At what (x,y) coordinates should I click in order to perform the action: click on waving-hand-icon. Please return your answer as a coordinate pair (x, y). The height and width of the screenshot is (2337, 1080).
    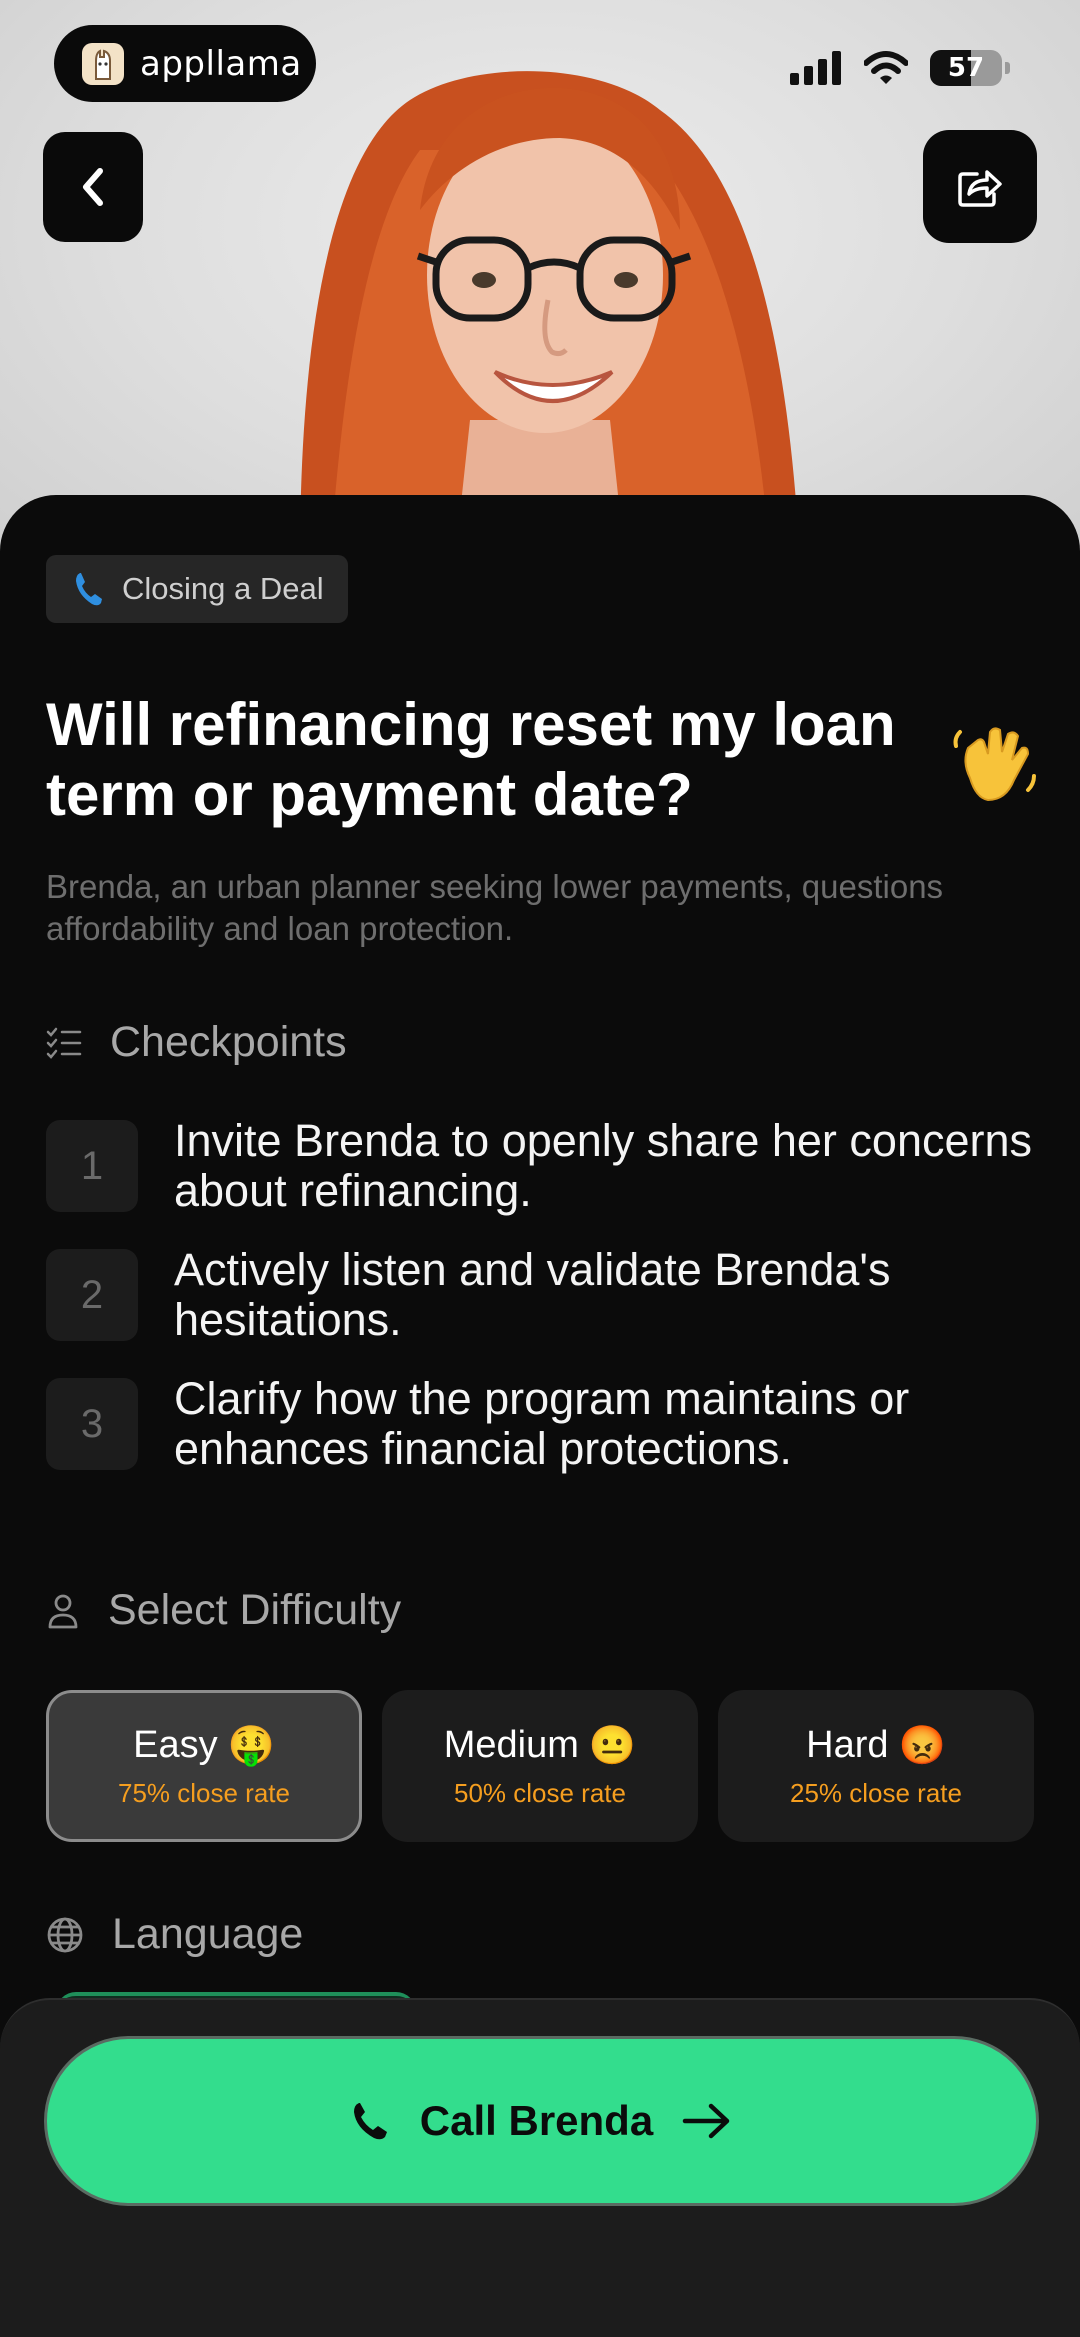
    Looking at the image, I should click on (994, 766).